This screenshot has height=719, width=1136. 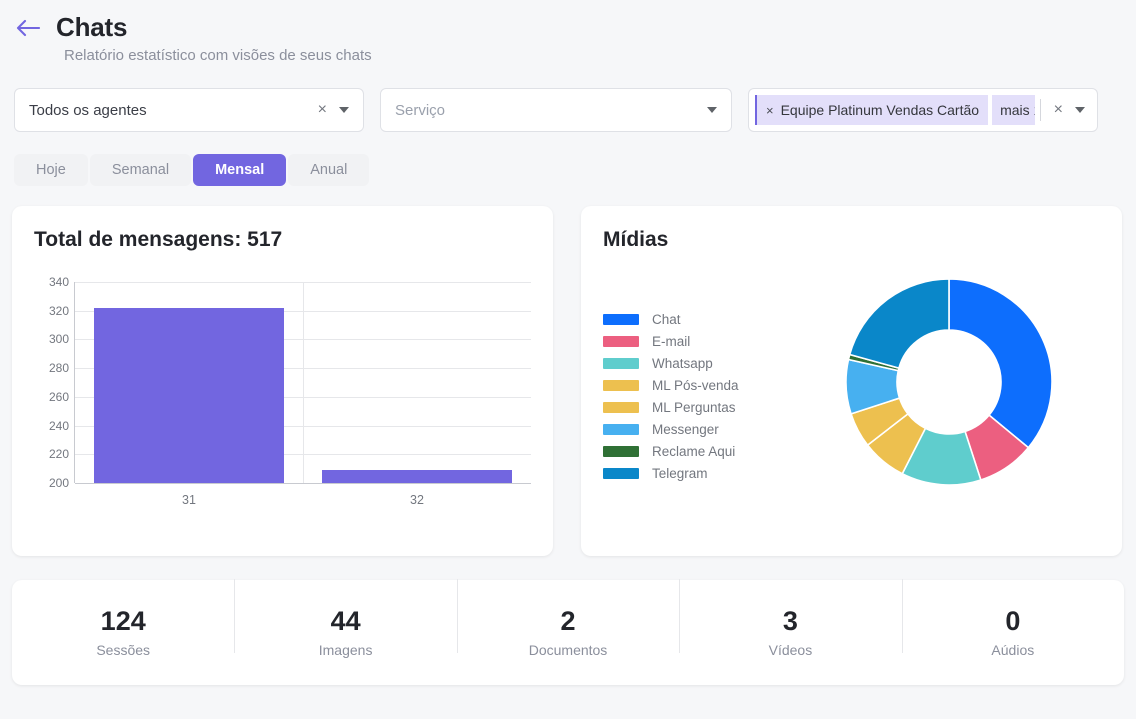 What do you see at coordinates (1040, 110) in the screenshot?
I see `divider` at bounding box center [1040, 110].